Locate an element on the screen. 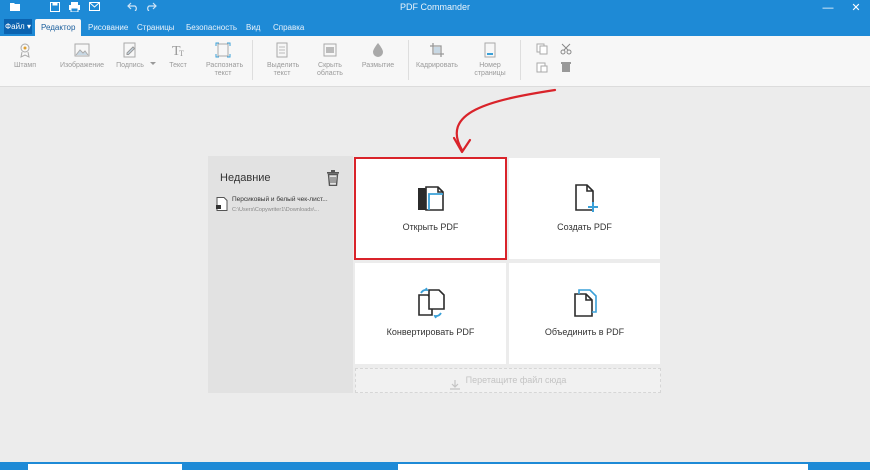  ocr-icon is located at coordinates (223, 50).